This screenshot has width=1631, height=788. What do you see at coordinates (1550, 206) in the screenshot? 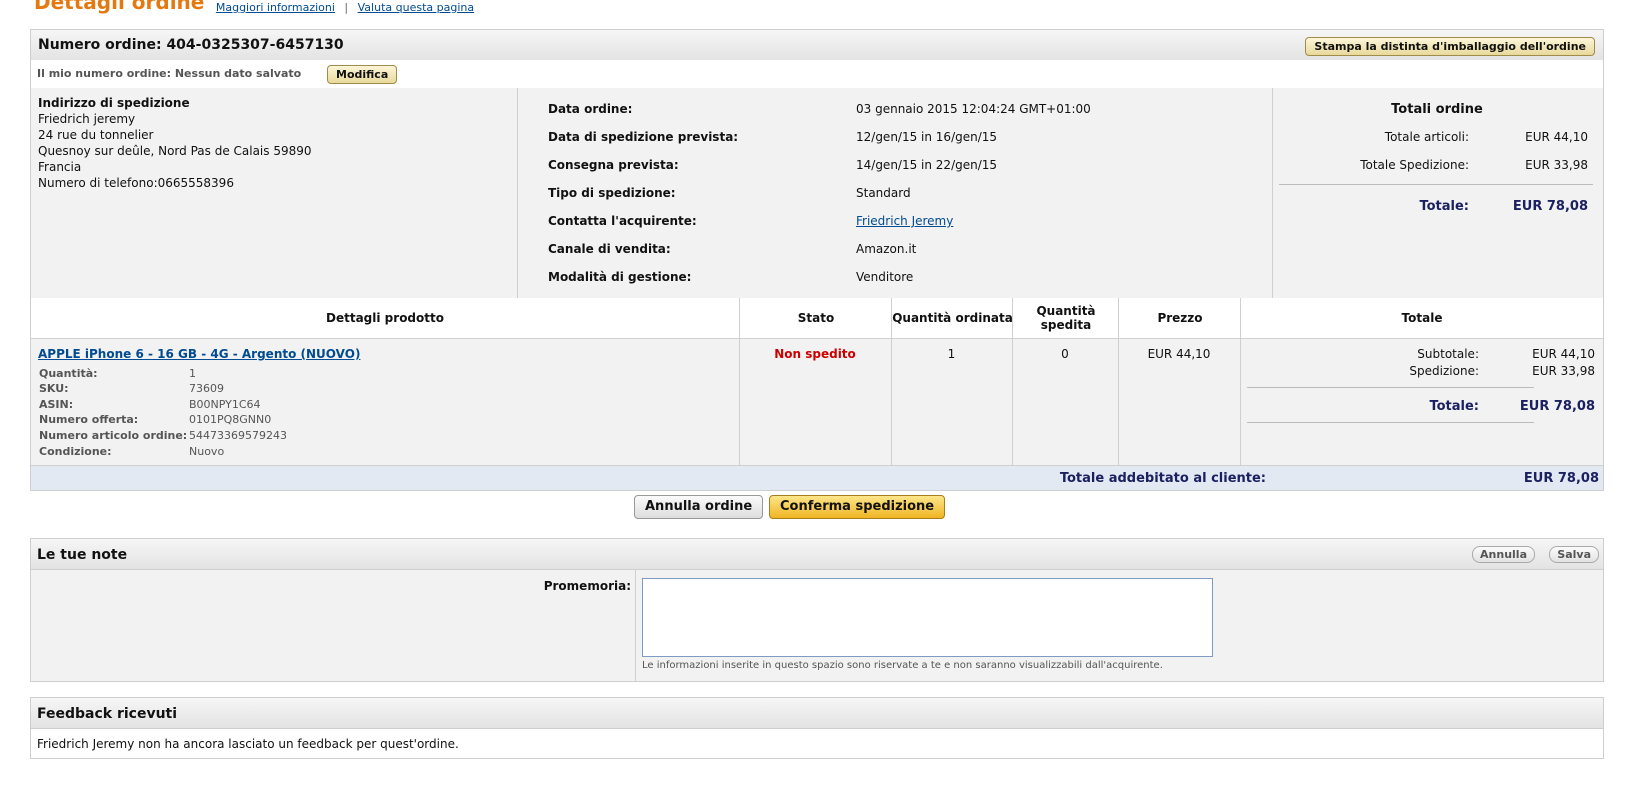
I see `order-total-value: EUR 78,08` at bounding box center [1550, 206].